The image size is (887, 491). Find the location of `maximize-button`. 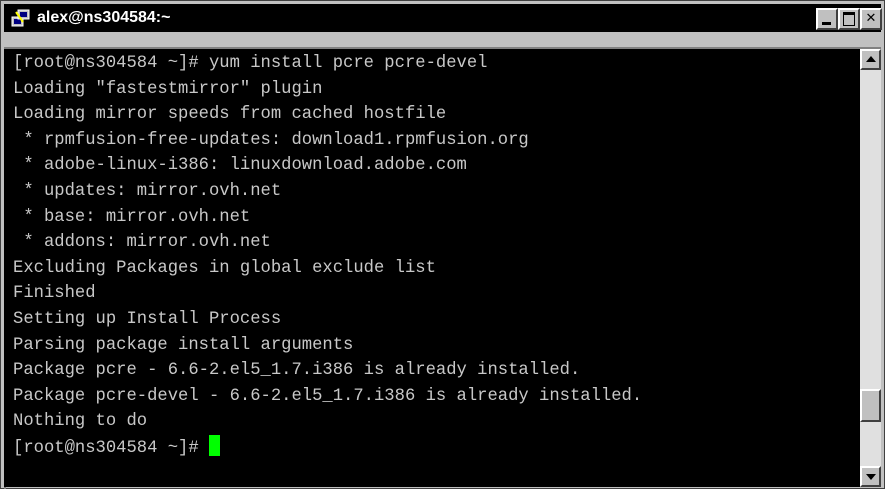

maximize-button is located at coordinates (849, 19).